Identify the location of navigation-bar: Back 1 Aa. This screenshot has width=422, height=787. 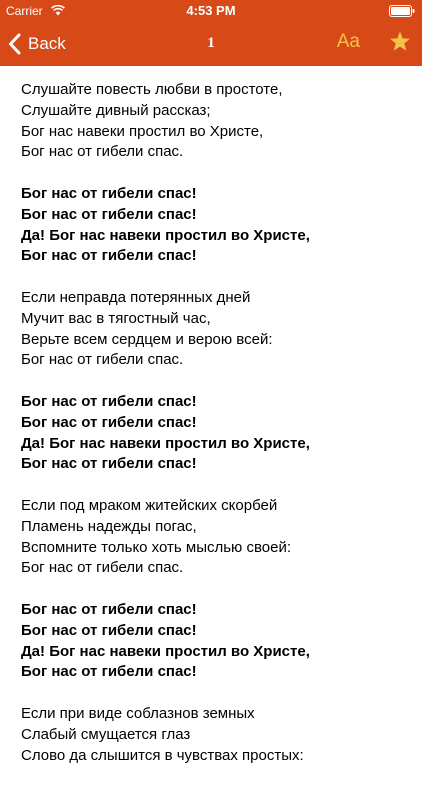
(211, 44).